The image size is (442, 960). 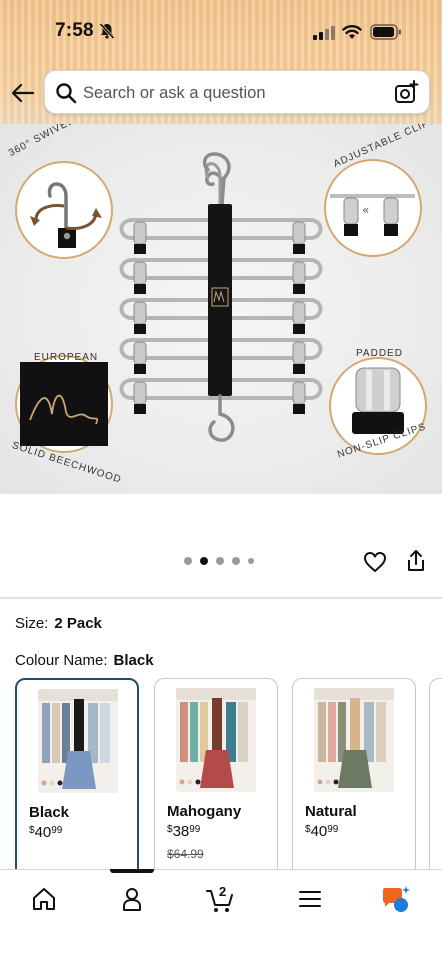 What do you see at coordinates (223, 891) in the screenshot?
I see `cart-count: 2` at bounding box center [223, 891].